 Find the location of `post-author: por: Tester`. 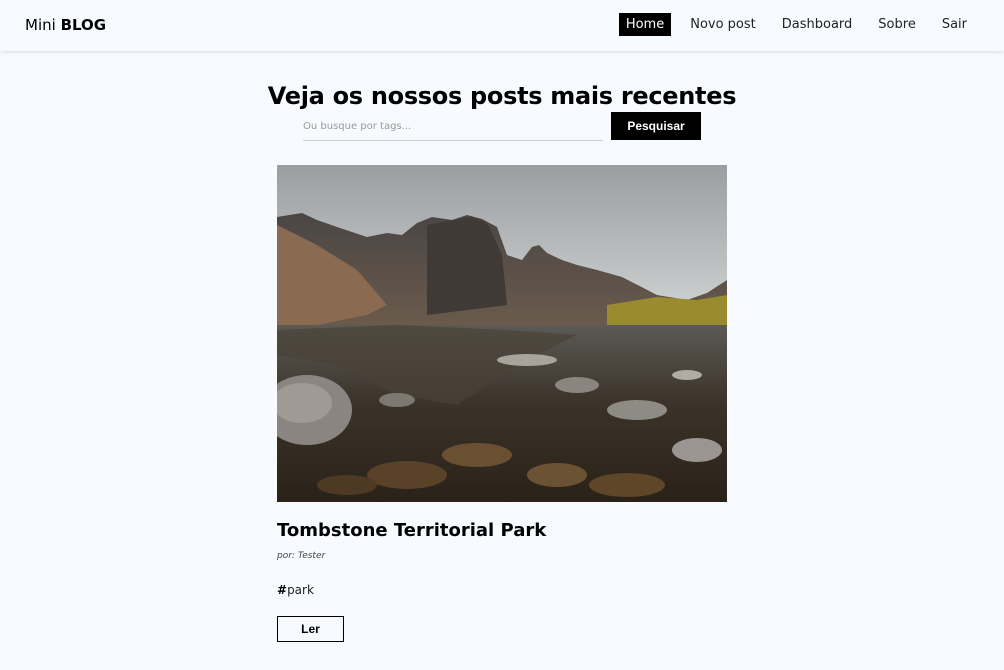

post-author: por: Tester is located at coordinates (301, 556).